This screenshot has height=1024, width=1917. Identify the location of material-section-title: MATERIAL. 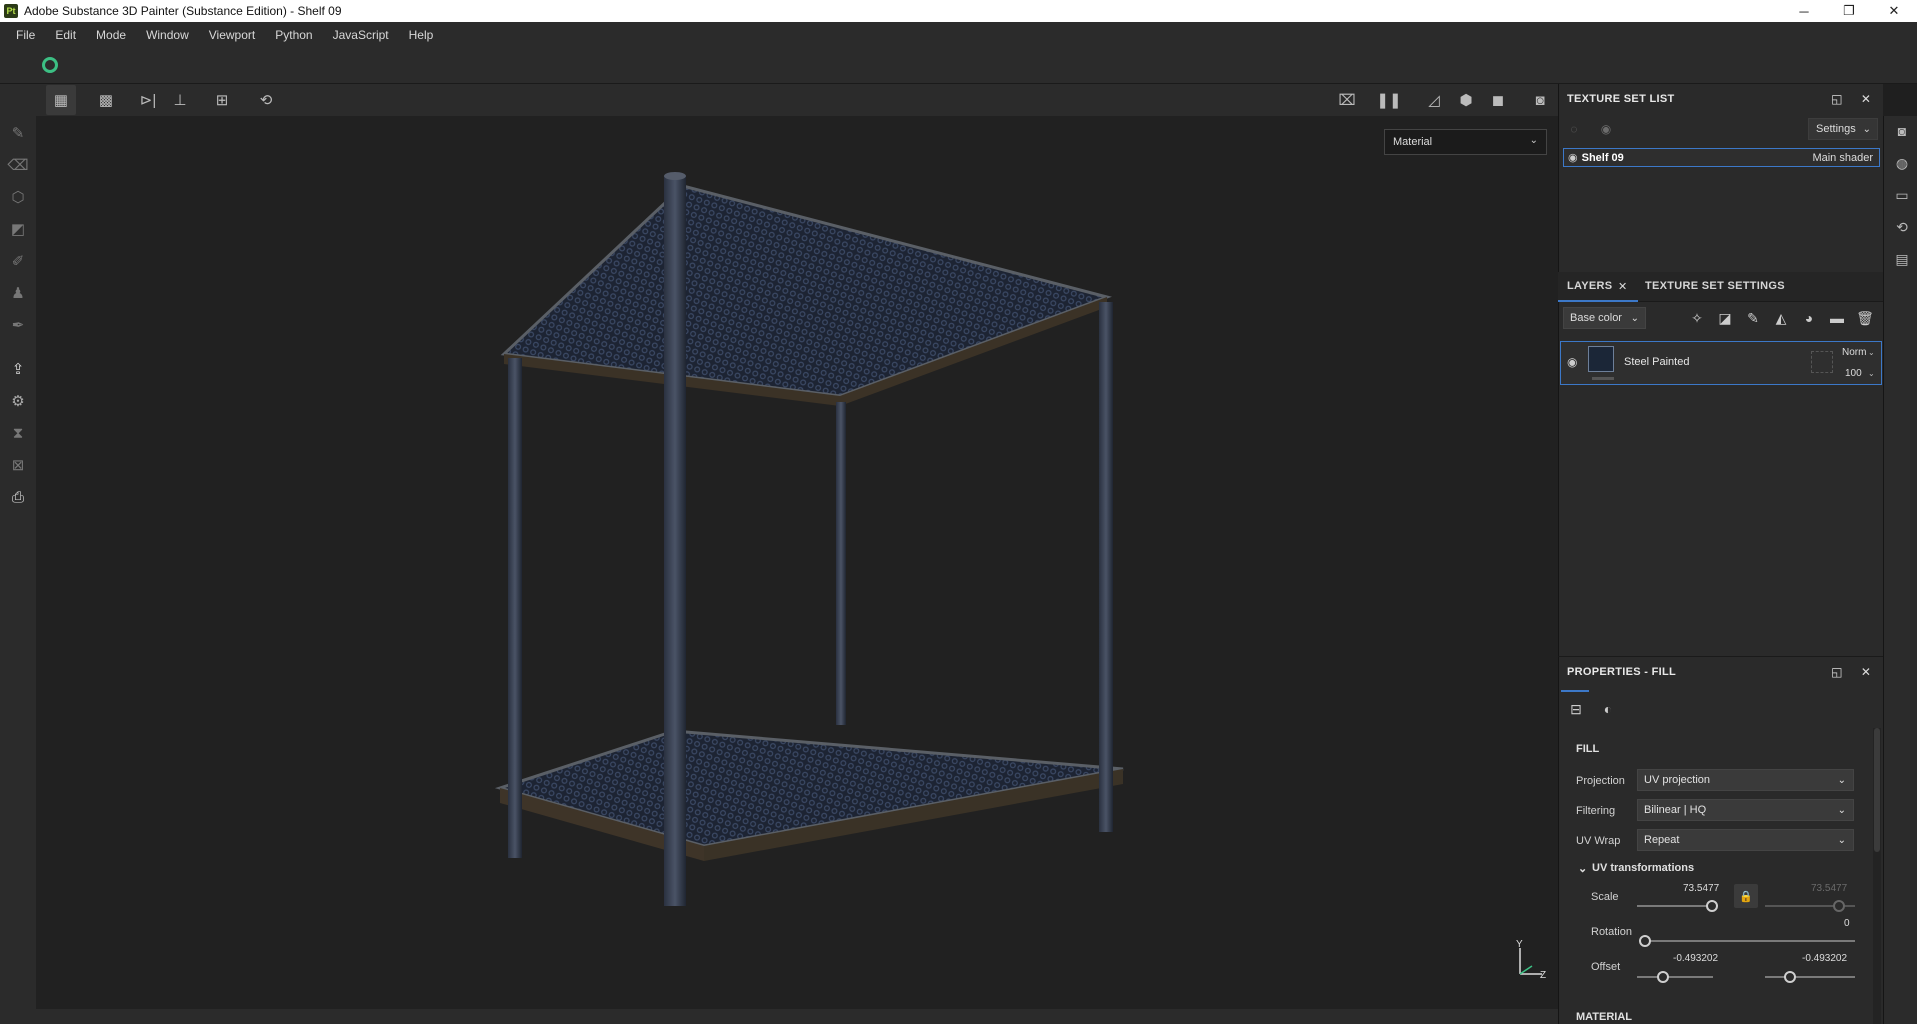
(1604, 1017).